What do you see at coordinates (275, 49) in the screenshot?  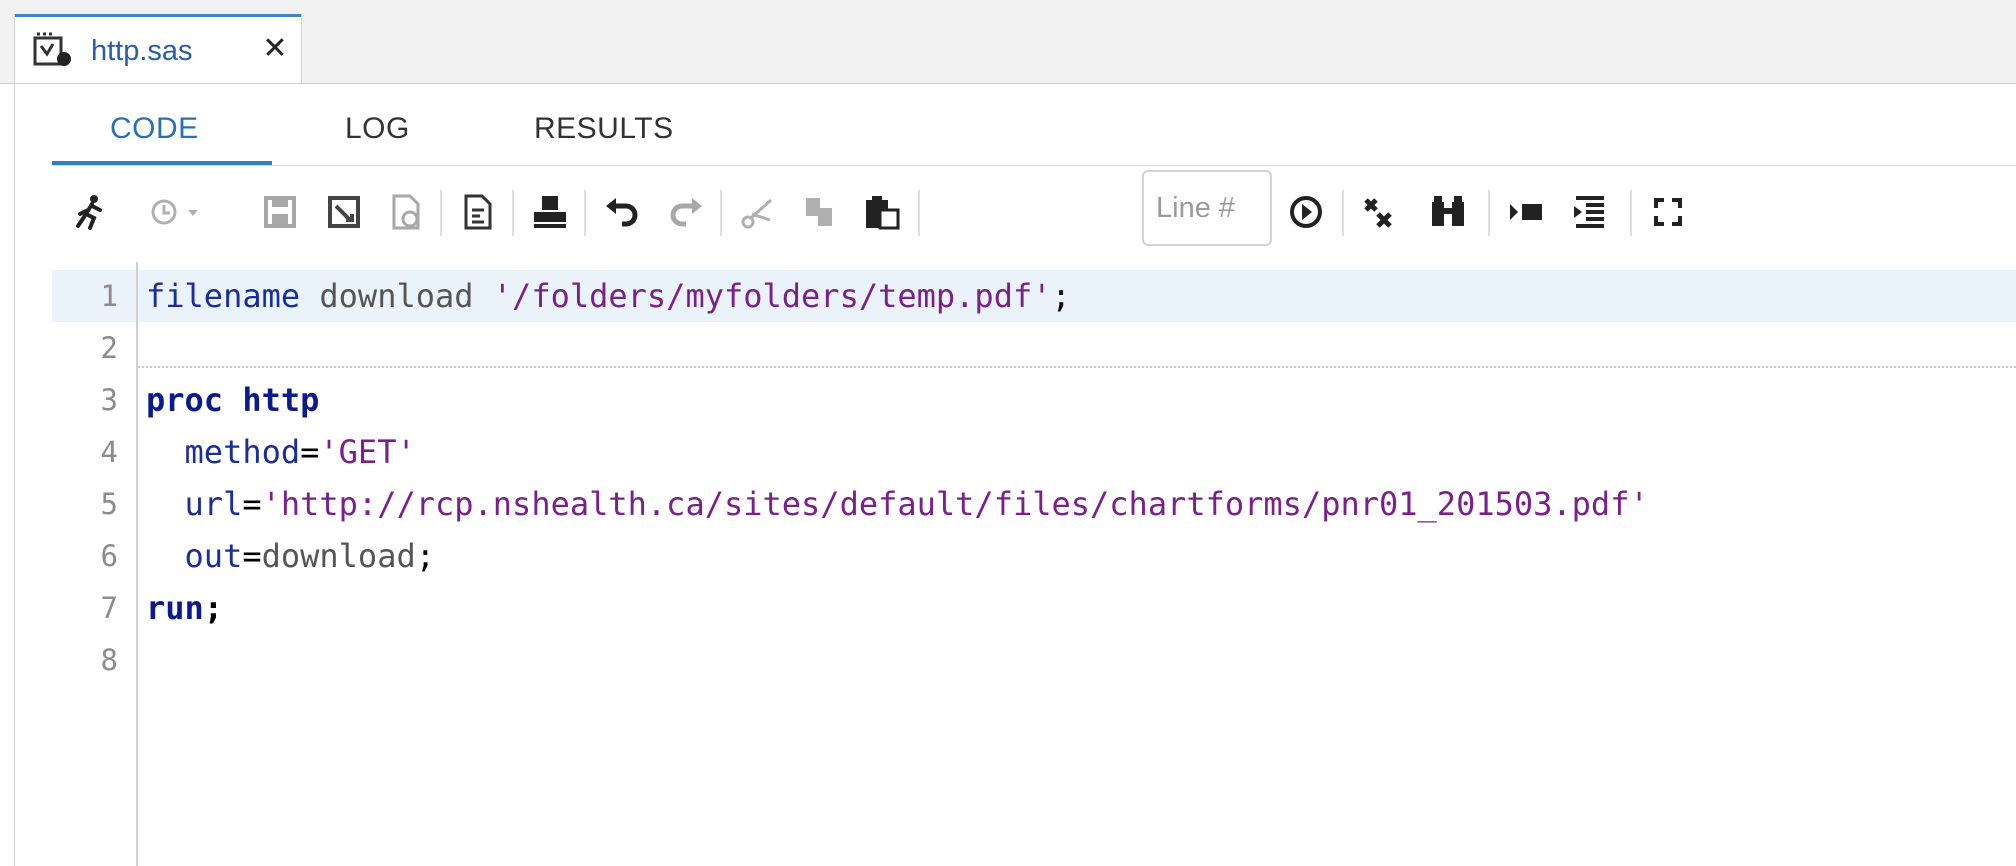 I see `close-tab-icon: ✕` at bounding box center [275, 49].